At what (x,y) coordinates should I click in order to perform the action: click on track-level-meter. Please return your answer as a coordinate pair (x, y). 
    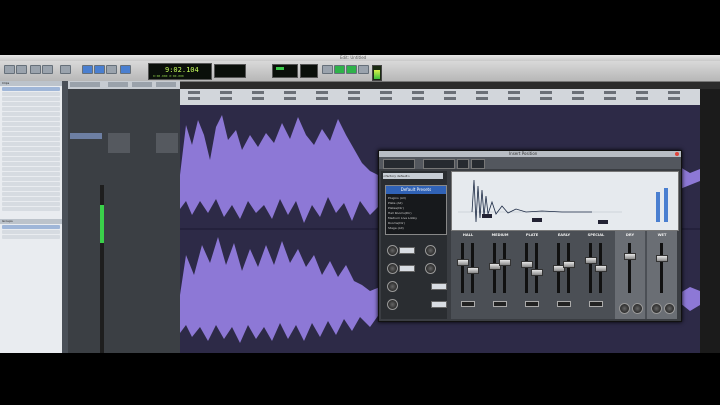
    Looking at the image, I should click on (102, 269).